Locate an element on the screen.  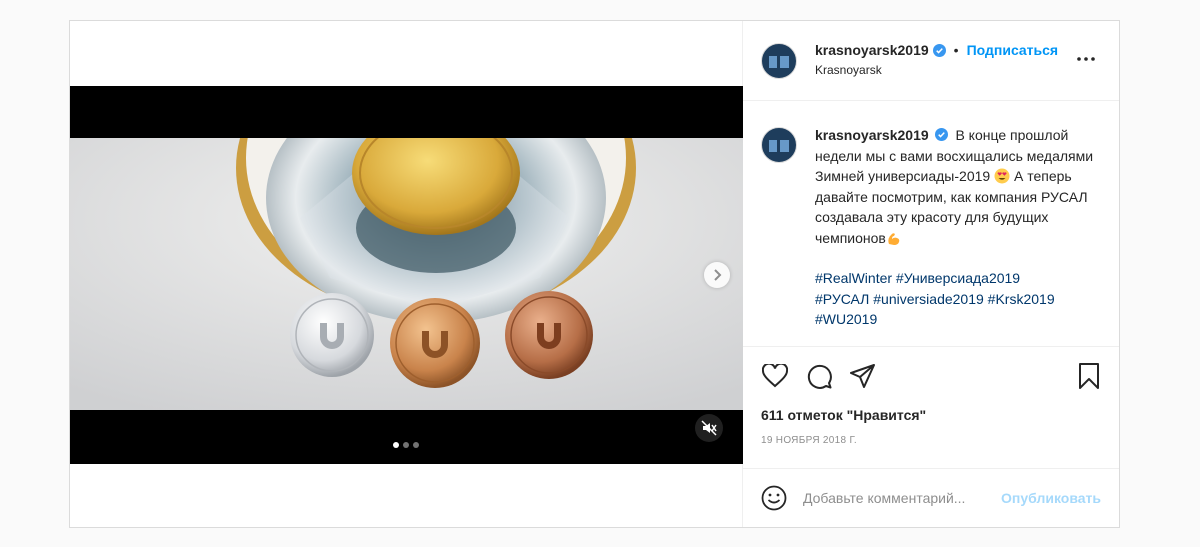
muted-speaker-icon is located at coordinates (709, 428).